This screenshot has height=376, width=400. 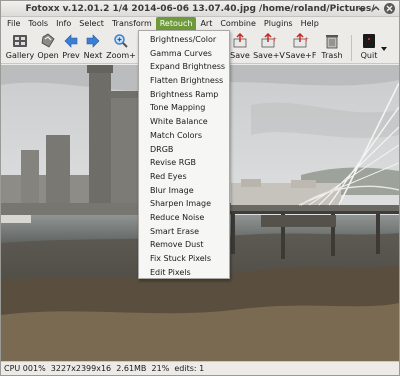 I want to click on menu-info: Info, so click(x=63, y=24).